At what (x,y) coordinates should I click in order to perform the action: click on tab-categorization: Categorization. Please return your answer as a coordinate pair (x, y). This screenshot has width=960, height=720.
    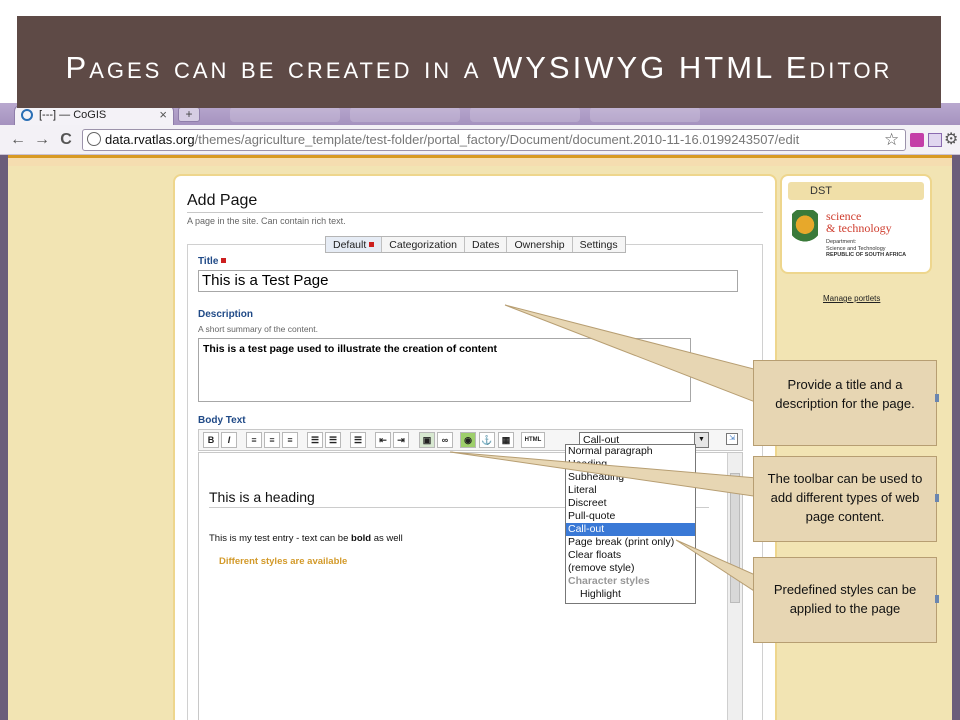
    Looking at the image, I should click on (423, 244).